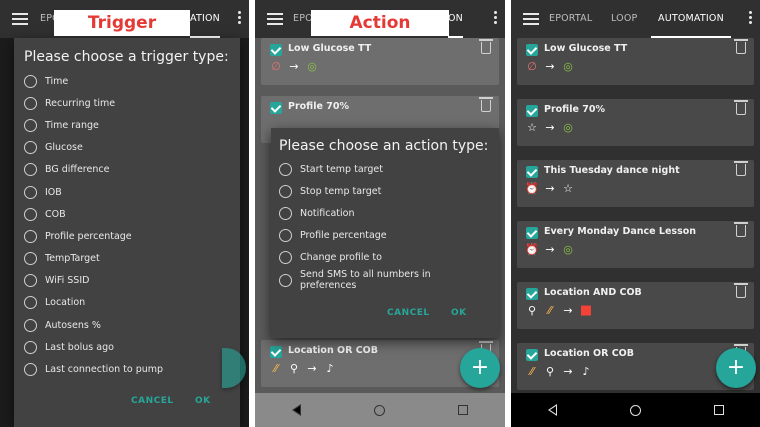  Describe the element at coordinates (127, 325) in the screenshot. I see `option-autosens: Autosens %` at that location.